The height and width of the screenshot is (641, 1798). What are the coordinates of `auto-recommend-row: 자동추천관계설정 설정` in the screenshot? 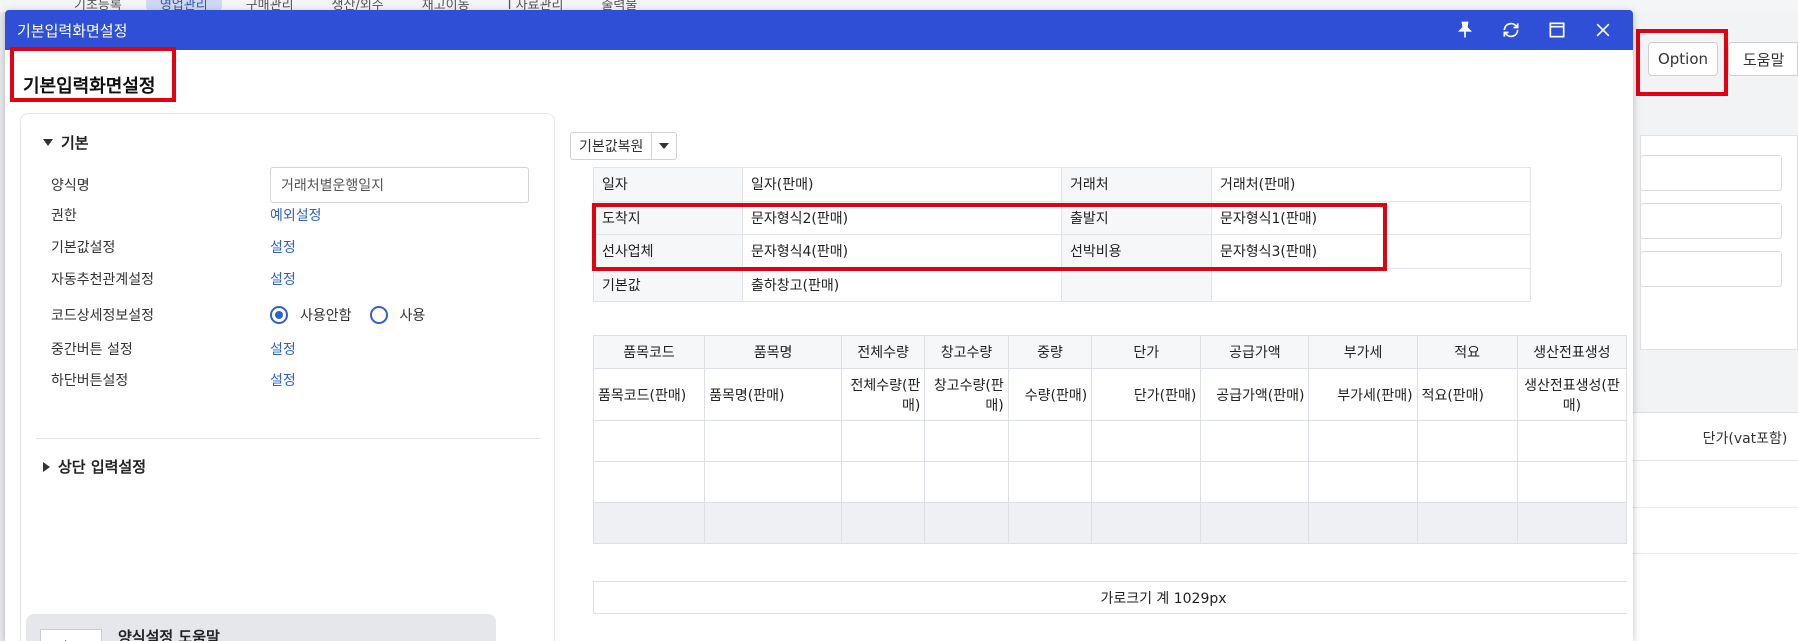 It's located at (296, 279).